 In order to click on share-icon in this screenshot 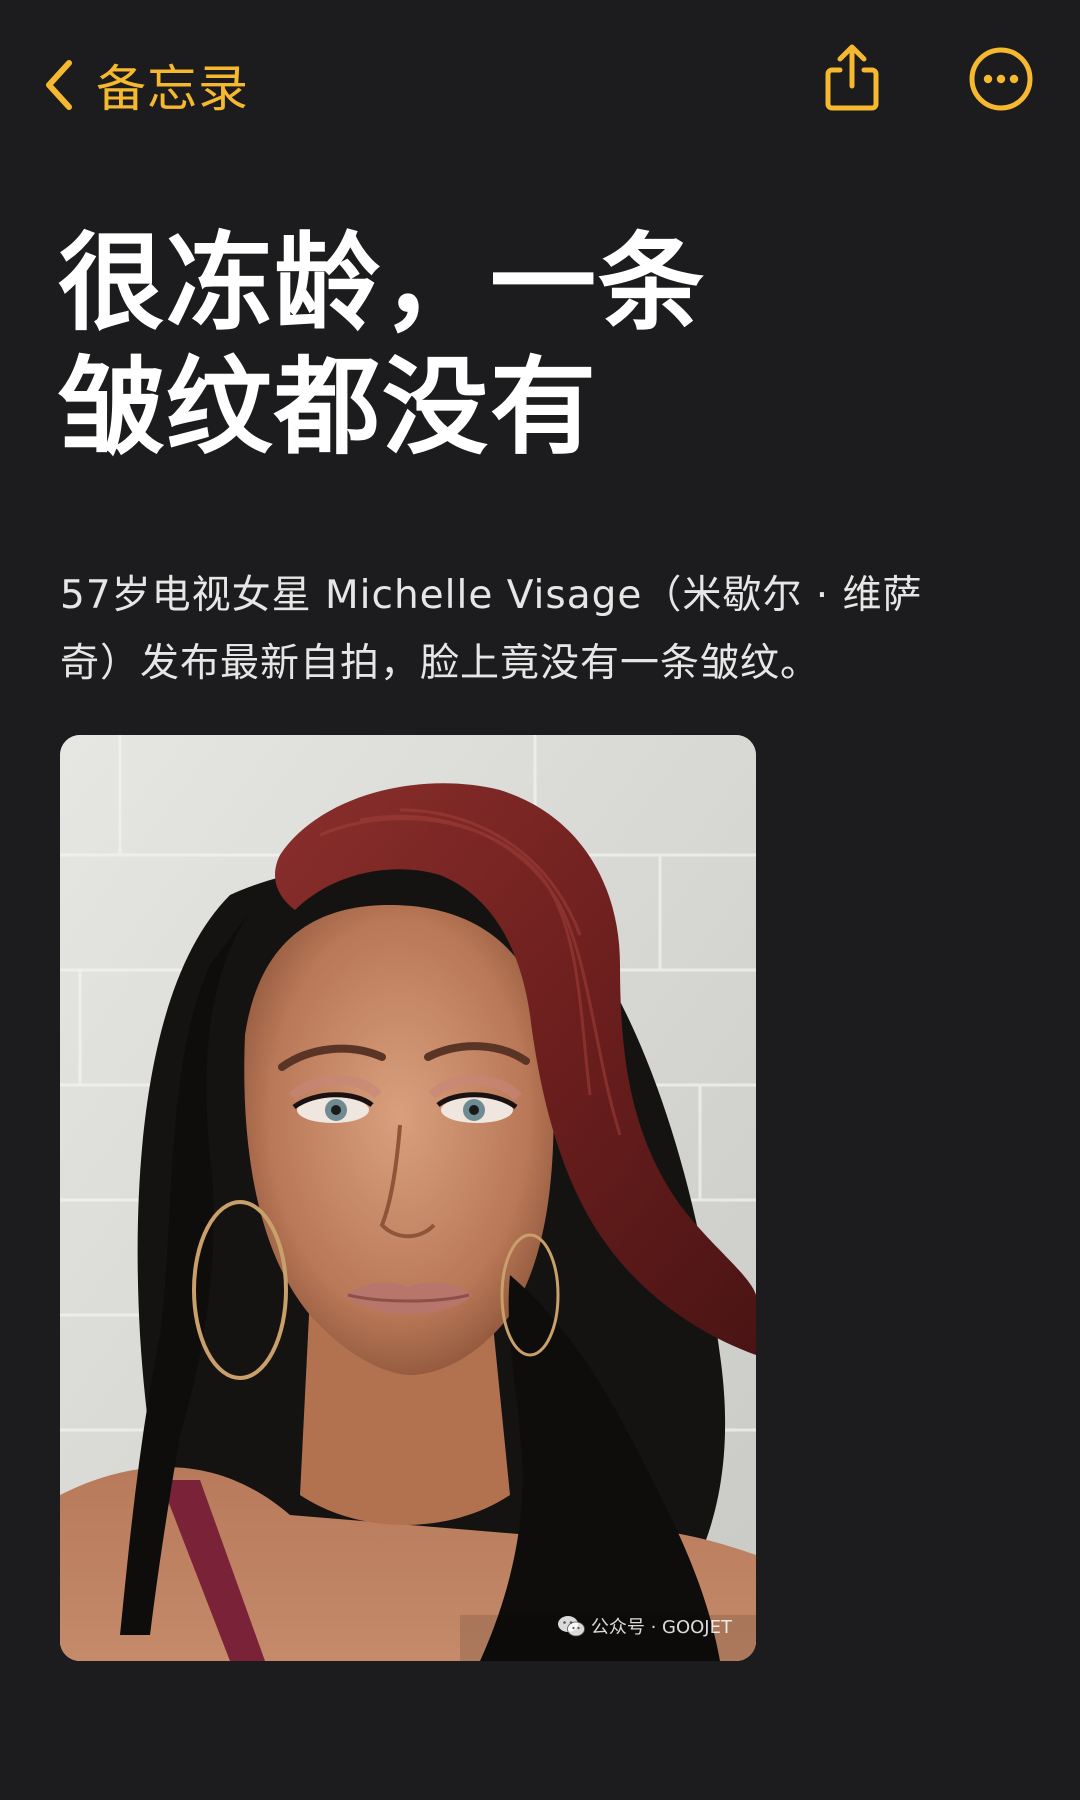, I will do `click(852, 77)`.